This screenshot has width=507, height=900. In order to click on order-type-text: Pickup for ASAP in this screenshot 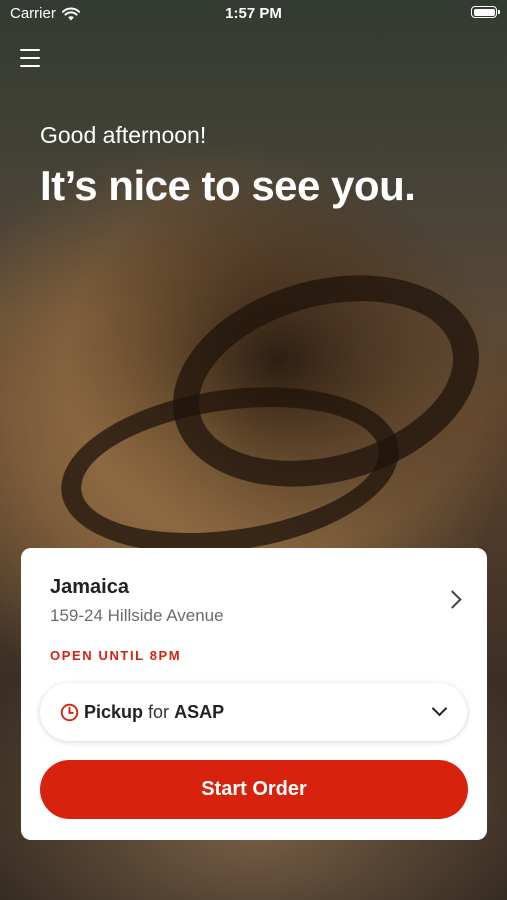, I will do `click(154, 712)`.